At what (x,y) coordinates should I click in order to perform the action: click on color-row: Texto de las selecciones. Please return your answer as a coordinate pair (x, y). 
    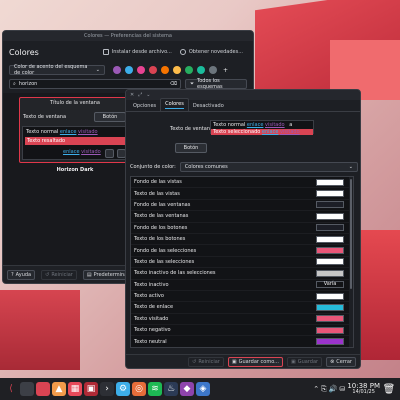
    Looking at the image, I should click on (242, 263).